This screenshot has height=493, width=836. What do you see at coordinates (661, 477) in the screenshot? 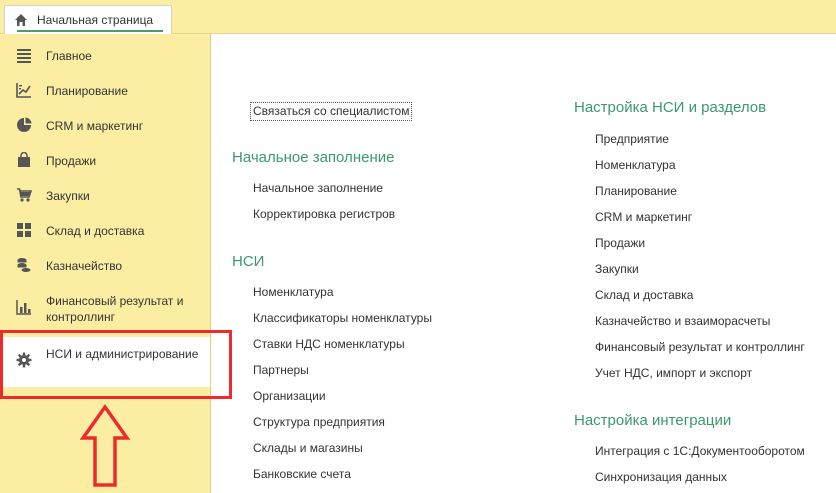
I see `section-link: Синхронизация данных` at bounding box center [661, 477].